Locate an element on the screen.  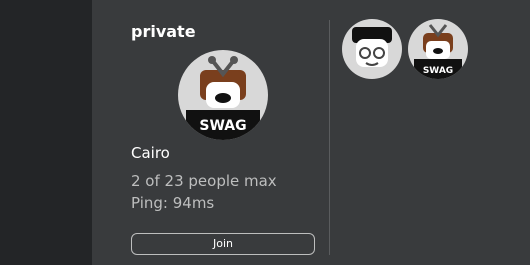
player-avatar: SWAG is located at coordinates (438, 49).